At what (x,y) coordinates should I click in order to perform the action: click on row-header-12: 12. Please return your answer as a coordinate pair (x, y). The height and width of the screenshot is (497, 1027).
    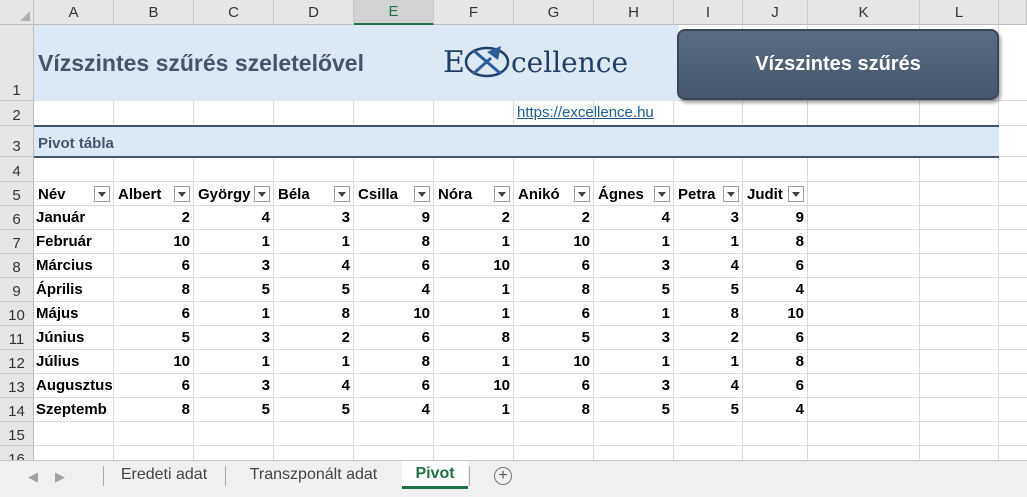
    Looking at the image, I should click on (17, 362).